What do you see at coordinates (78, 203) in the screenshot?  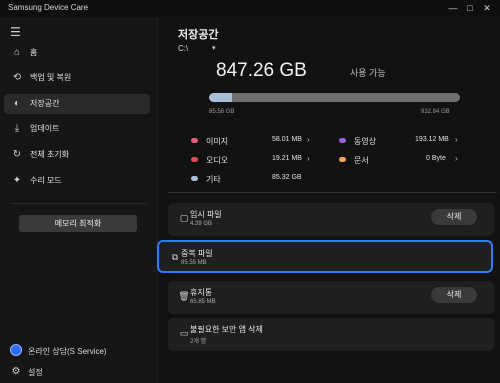 I see `sidebar-divider` at bounding box center [78, 203].